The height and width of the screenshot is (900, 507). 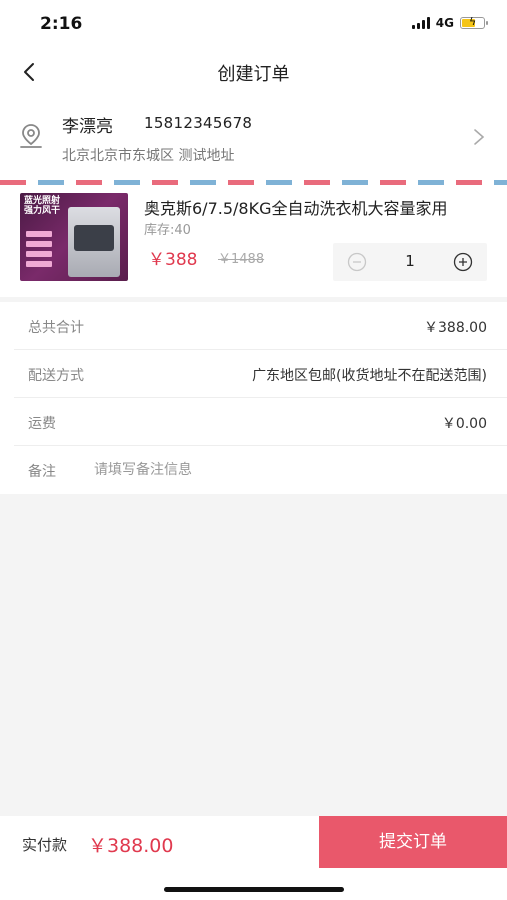 I want to click on address-card: 李漂亮 15812345678 北京北京市东城区 测试地址, so click(x=253, y=138).